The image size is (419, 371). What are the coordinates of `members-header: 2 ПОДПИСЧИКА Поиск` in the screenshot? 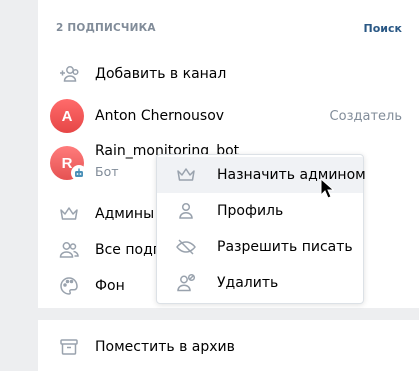 It's located at (229, 28).